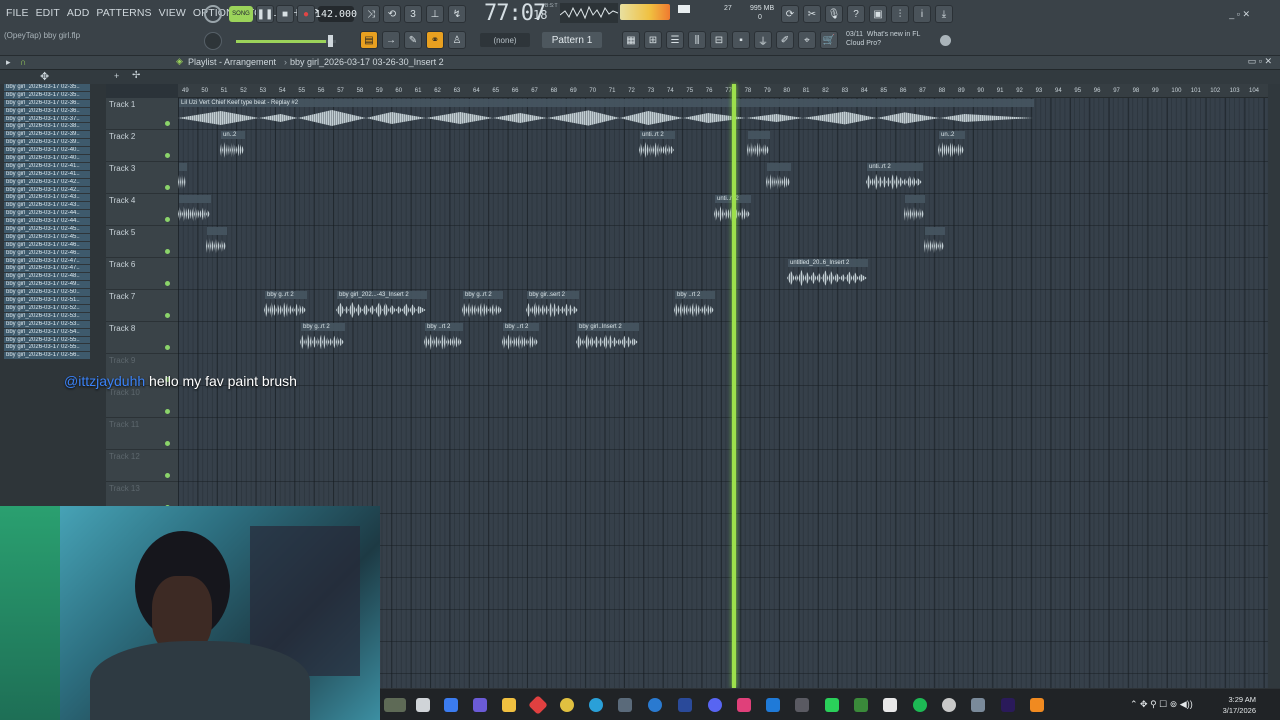 The width and height of the screenshot is (1280, 720). What do you see at coordinates (945, 40) in the screenshot?
I see `news-globe-icon` at bounding box center [945, 40].